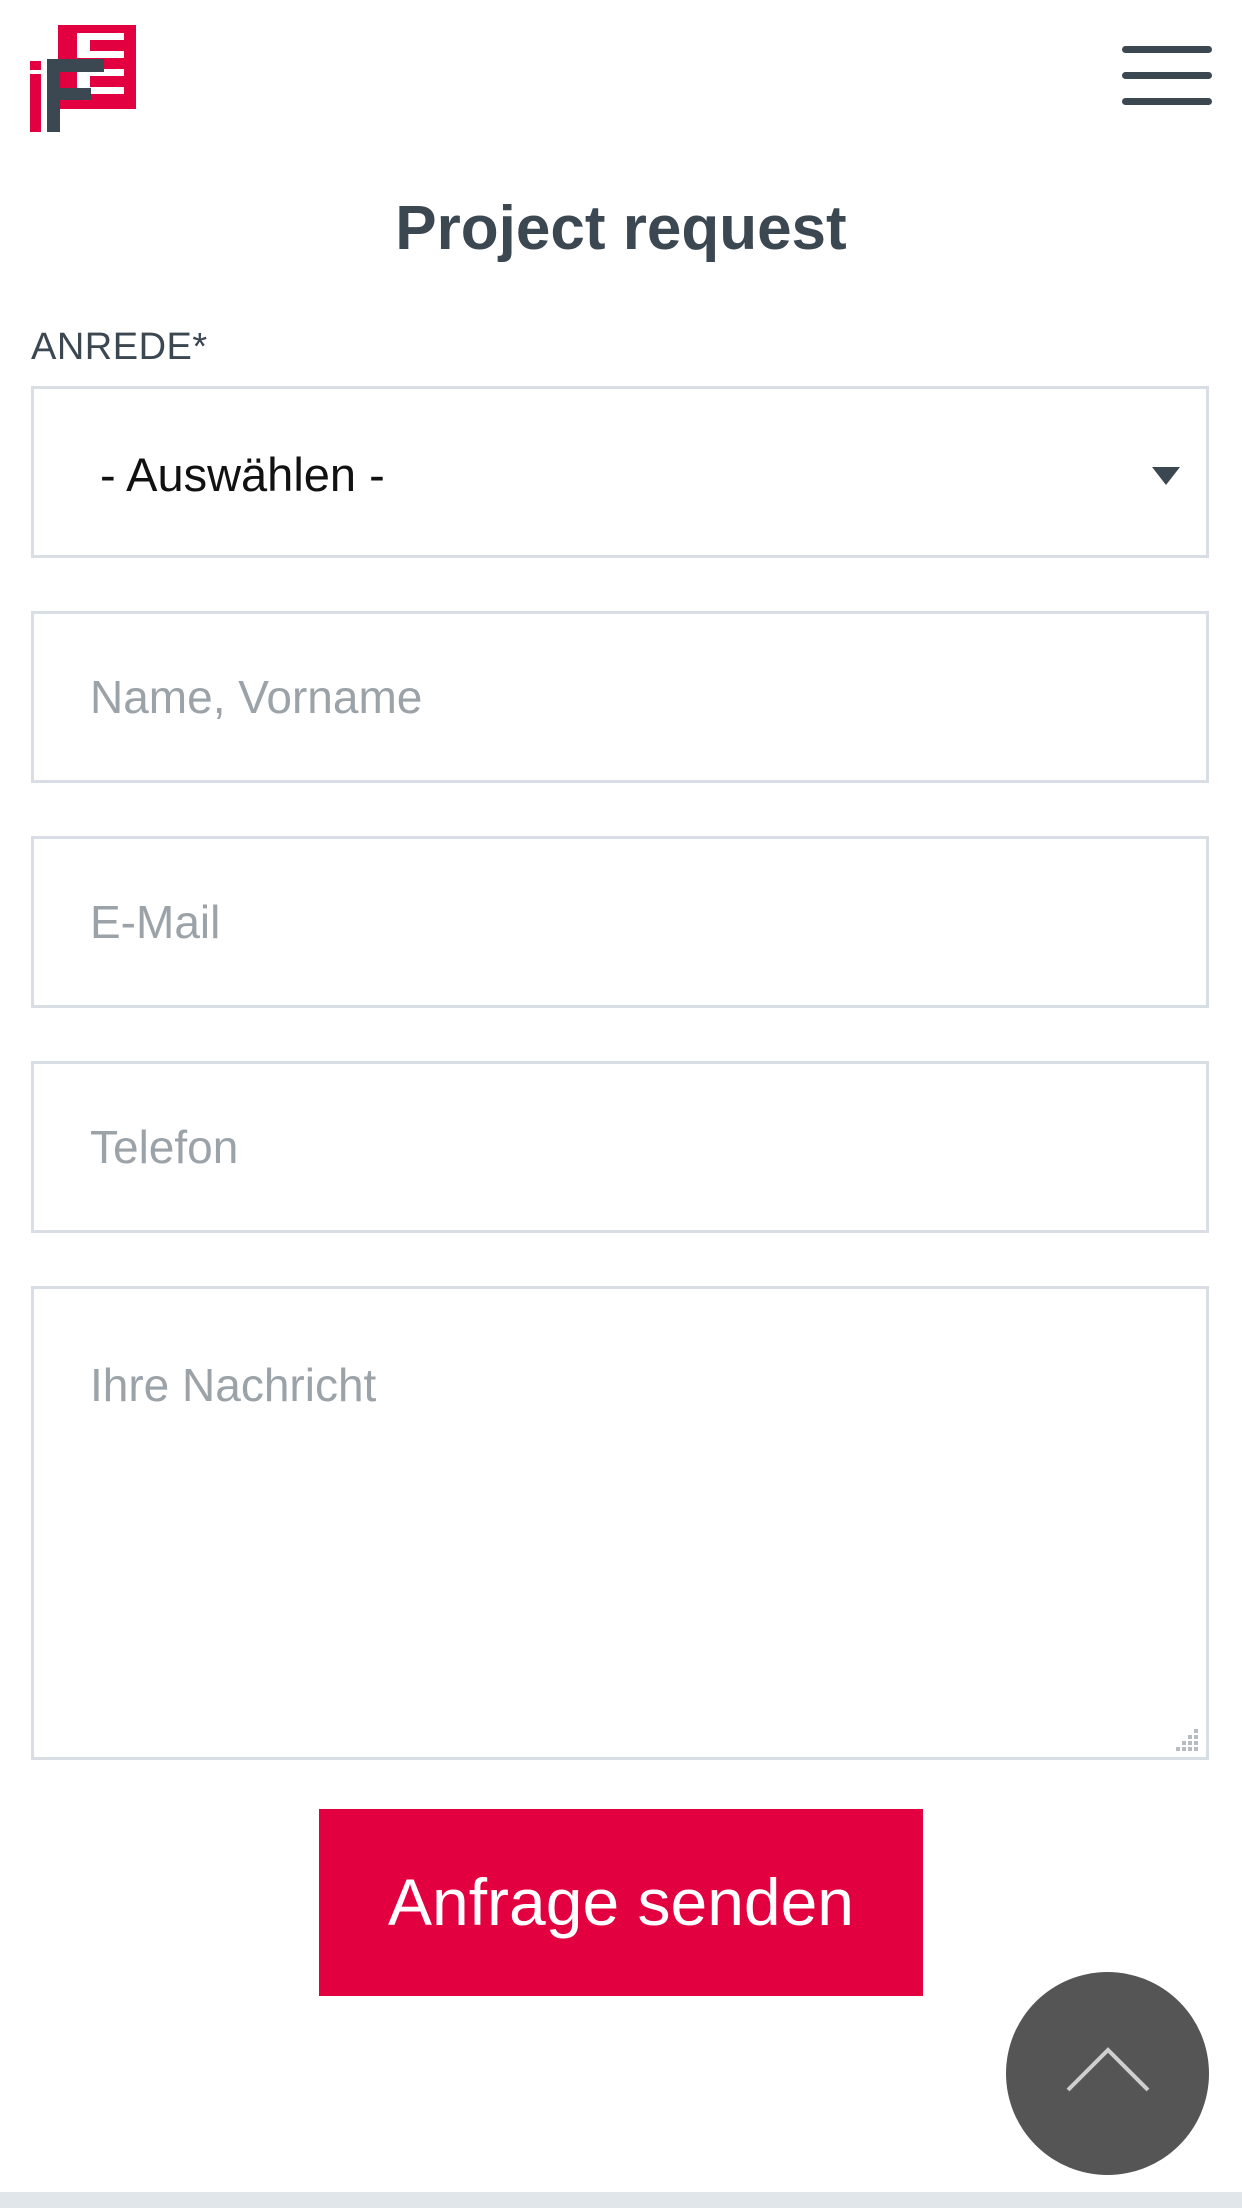 This screenshot has width=1242, height=2208. I want to click on page-title: Project request, so click(621, 228).